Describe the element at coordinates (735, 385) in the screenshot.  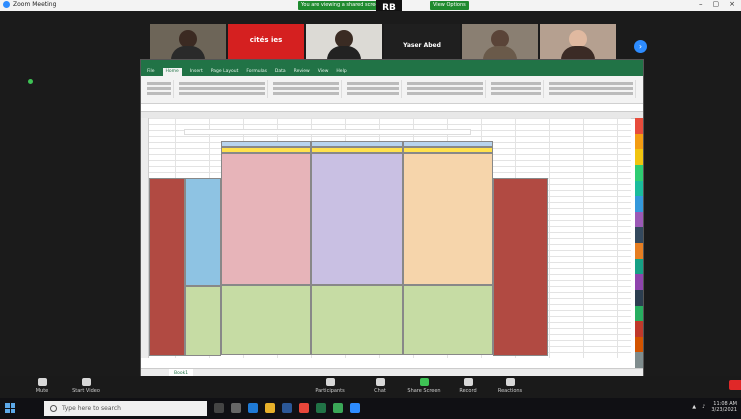
I see `end-meeting-button` at that location.